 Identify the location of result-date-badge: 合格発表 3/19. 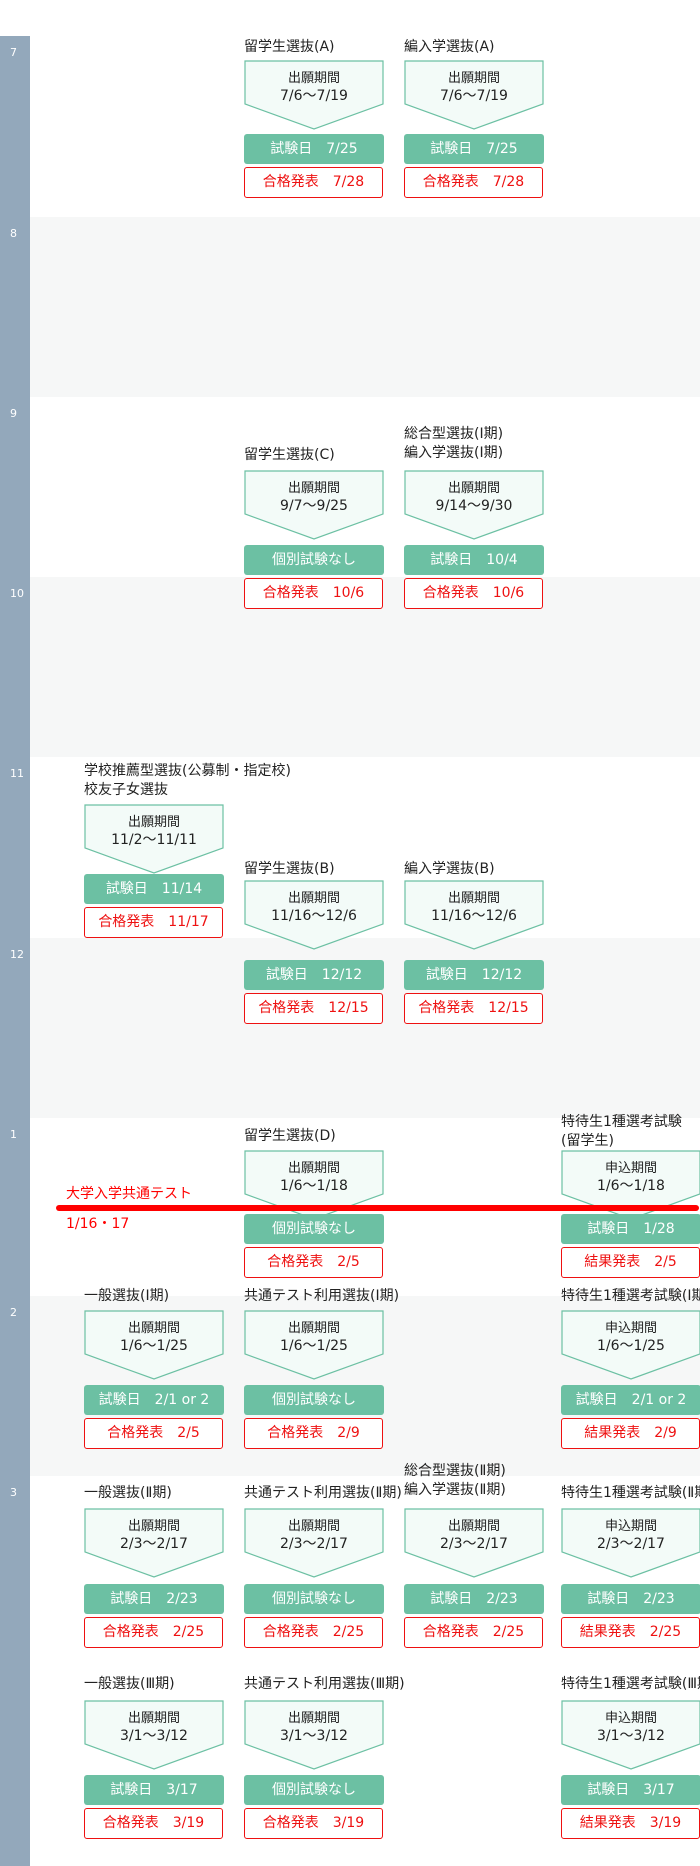
(313, 1823).